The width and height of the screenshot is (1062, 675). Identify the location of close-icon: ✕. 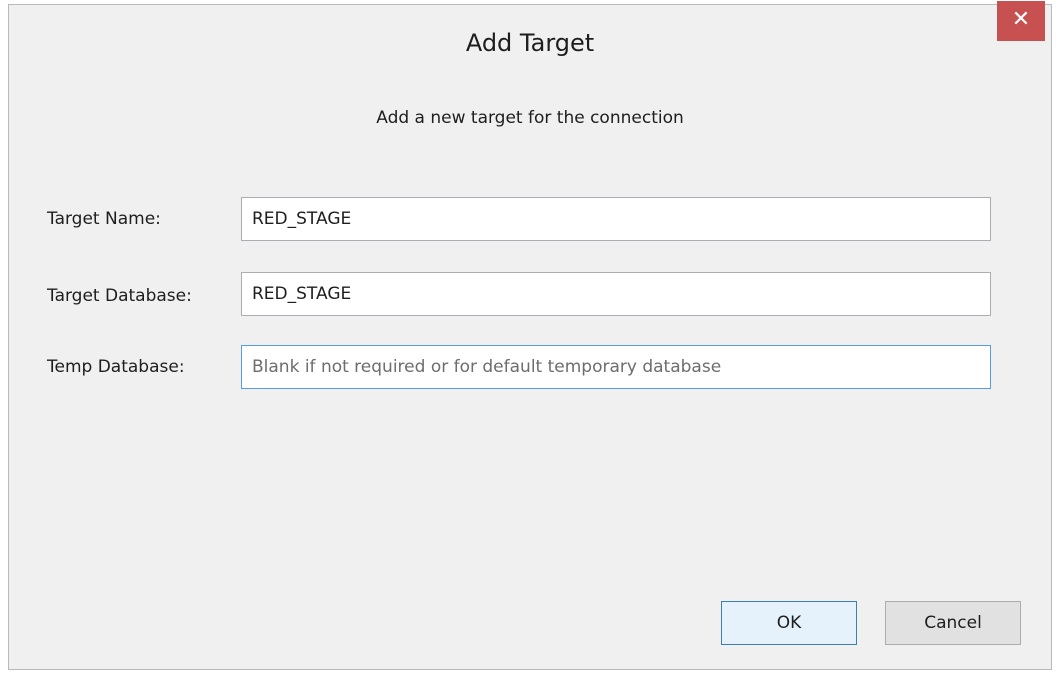
(1021, 19).